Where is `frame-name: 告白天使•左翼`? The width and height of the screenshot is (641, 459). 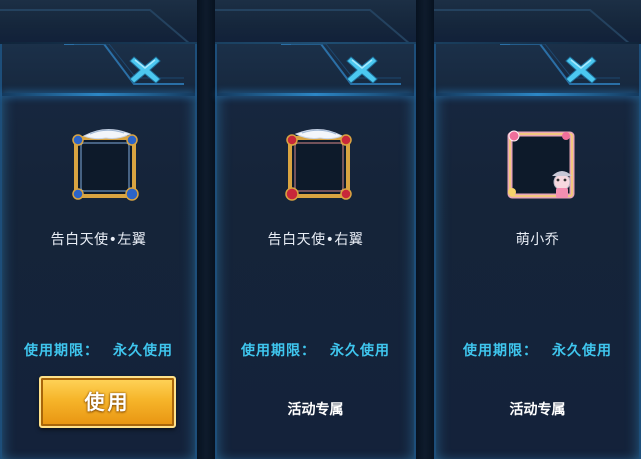 frame-name: 告白天使•左翼 is located at coordinates (98, 240).